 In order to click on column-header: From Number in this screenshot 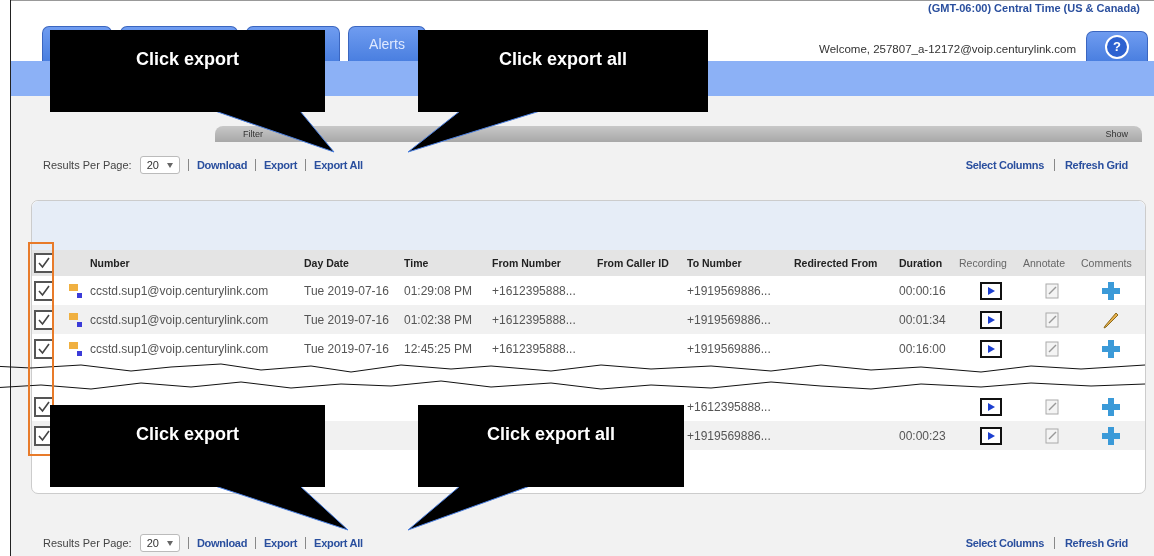, I will do `click(544, 263)`.